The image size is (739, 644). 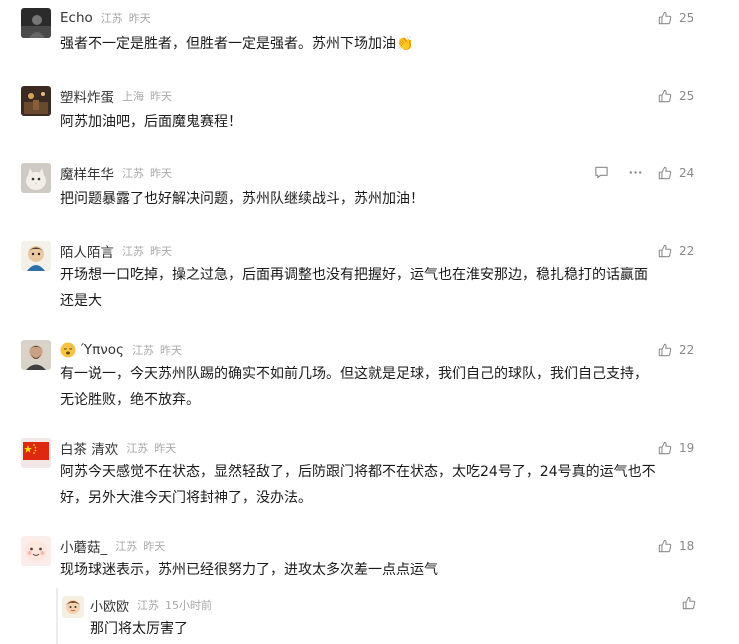 What do you see at coordinates (237, 44) in the screenshot?
I see `comment-text: 强者不一定是胜者，但胜者一定是强者。苏州下场加油👏` at bounding box center [237, 44].